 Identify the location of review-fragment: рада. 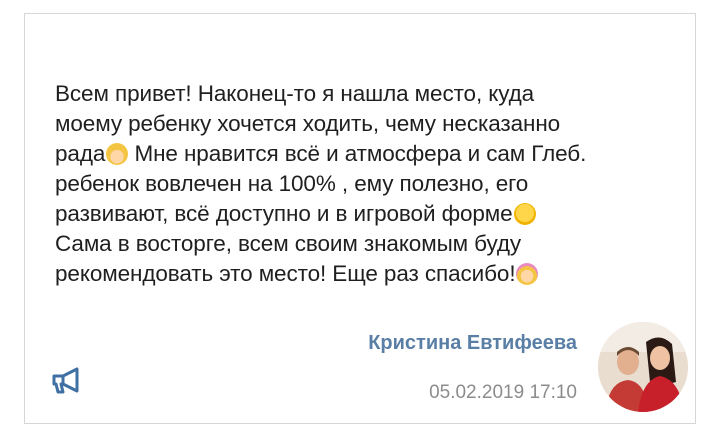
(80, 153).